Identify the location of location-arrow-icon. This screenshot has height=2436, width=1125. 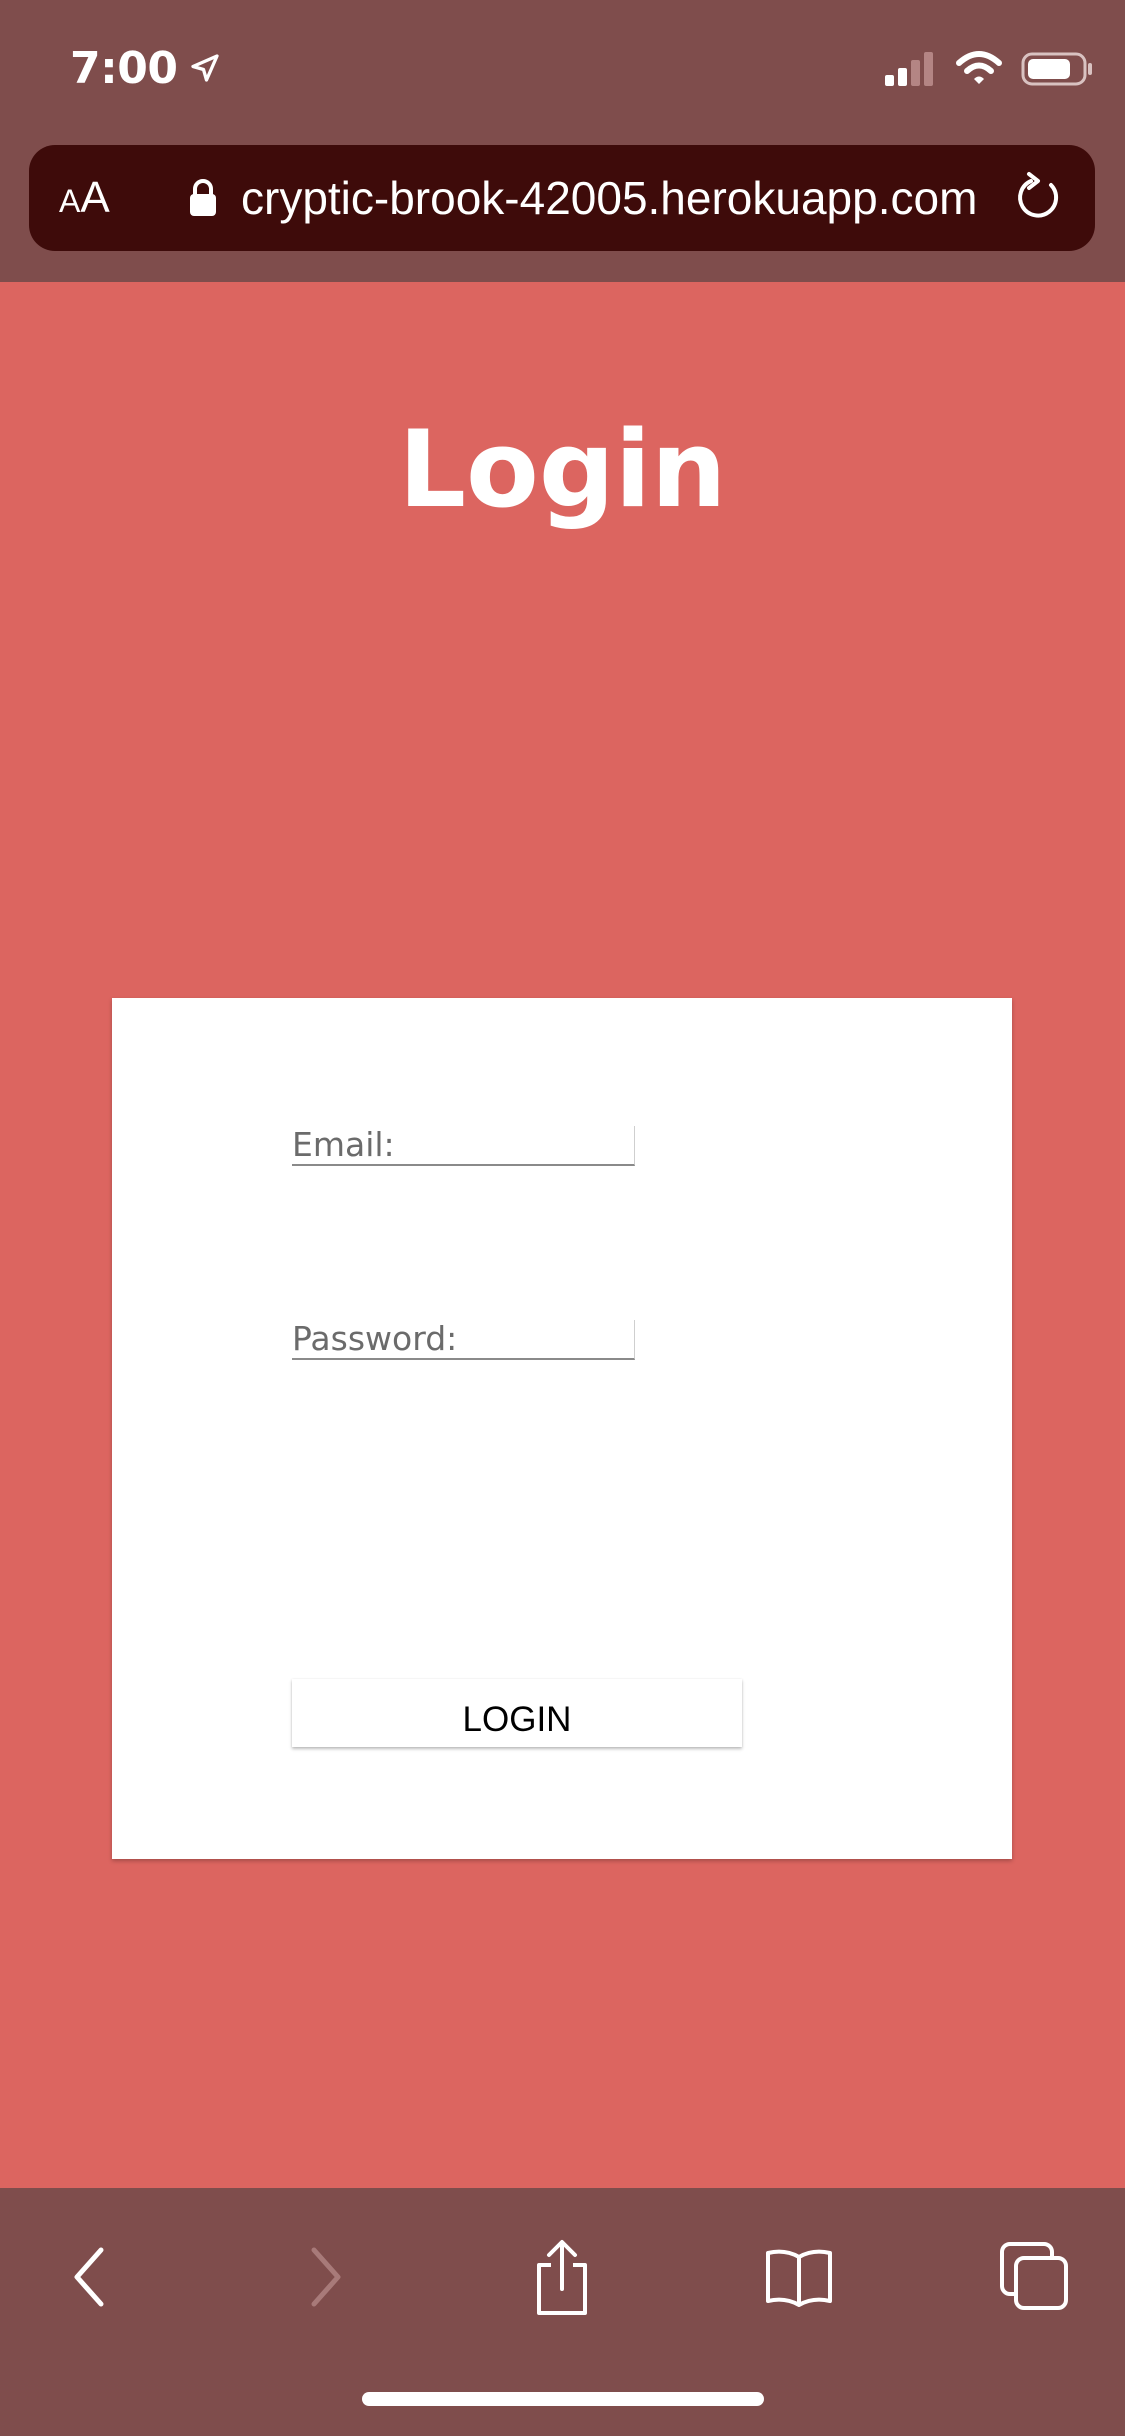
(205, 68).